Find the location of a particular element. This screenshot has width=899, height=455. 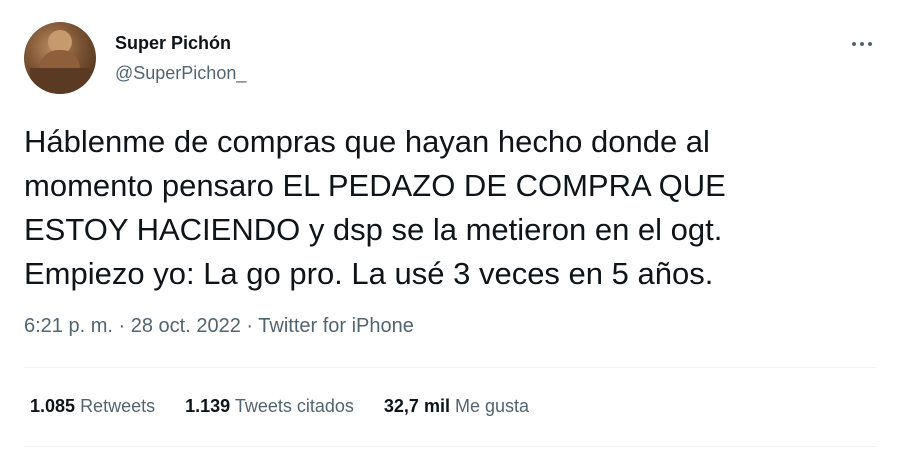

avatar is located at coordinates (60, 58).